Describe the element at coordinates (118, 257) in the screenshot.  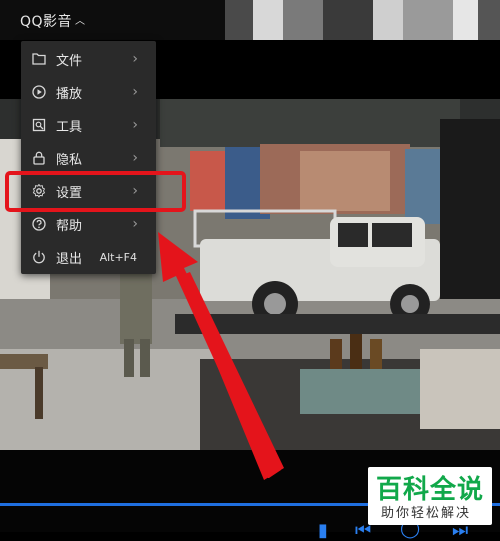
I see `shortcut-label: Alt+F4` at that location.